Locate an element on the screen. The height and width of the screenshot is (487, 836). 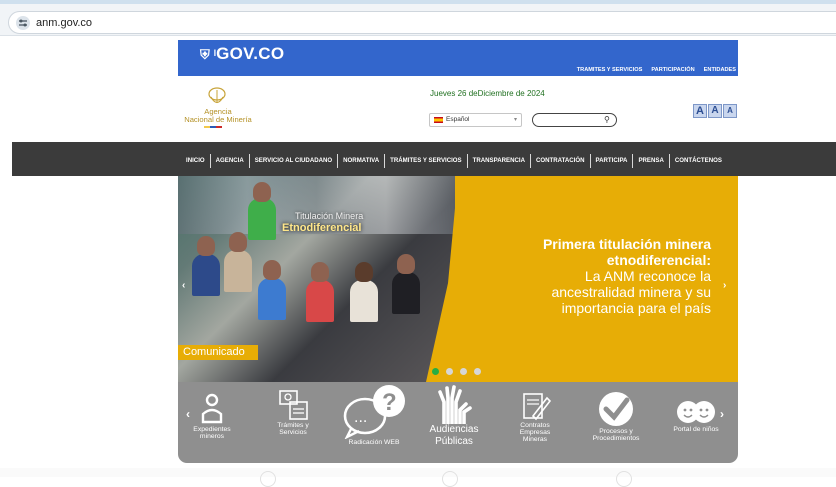
service-procesos-procedimientos: Procesos y Procedimientos is located at coordinates (616, 416).